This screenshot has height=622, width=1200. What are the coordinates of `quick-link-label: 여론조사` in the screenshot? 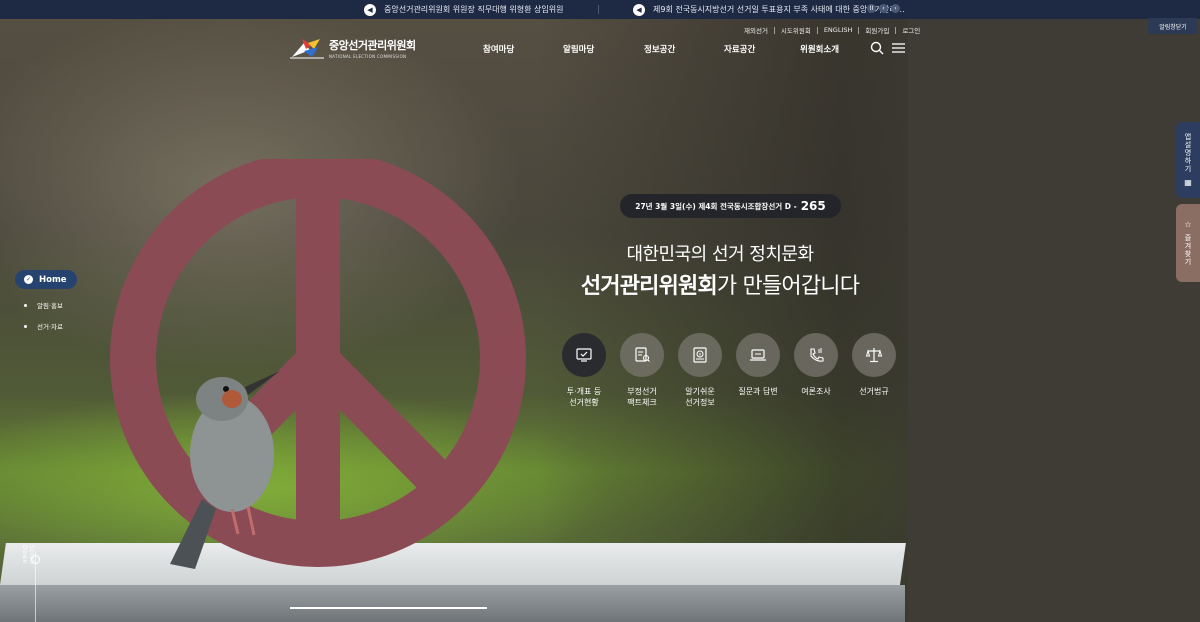 It's located at (816, 391).